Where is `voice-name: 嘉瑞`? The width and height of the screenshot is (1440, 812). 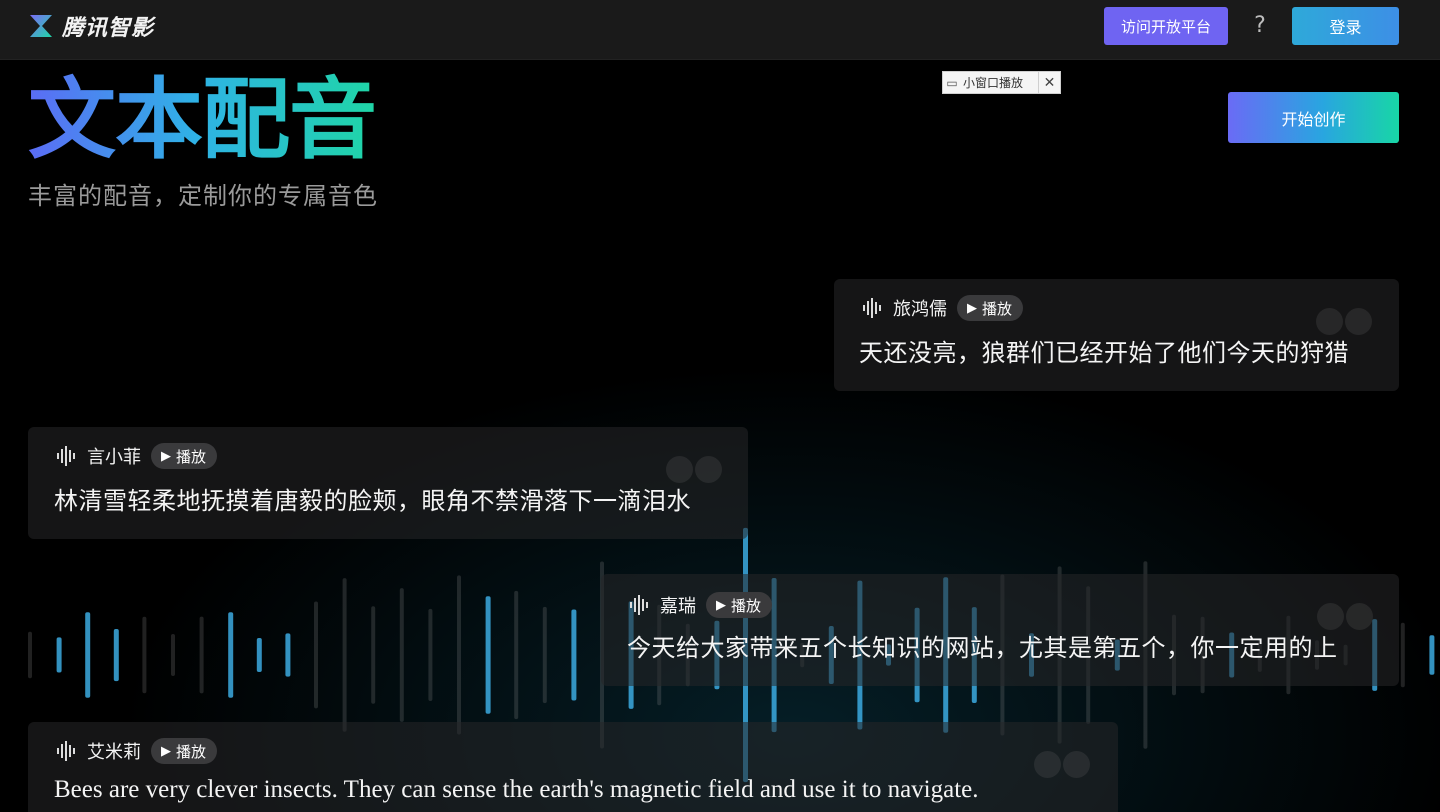 voice-name: 嘉瑞 is located at coordinates (678, 606).